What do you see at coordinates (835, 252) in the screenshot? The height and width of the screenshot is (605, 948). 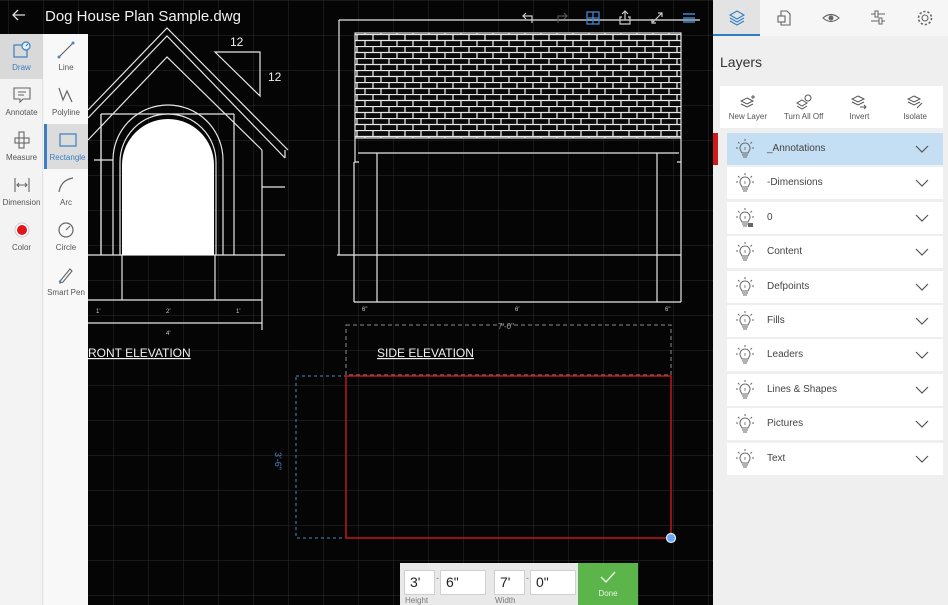 I see `layer-item-content: Content` at bounding box center [835, 252].